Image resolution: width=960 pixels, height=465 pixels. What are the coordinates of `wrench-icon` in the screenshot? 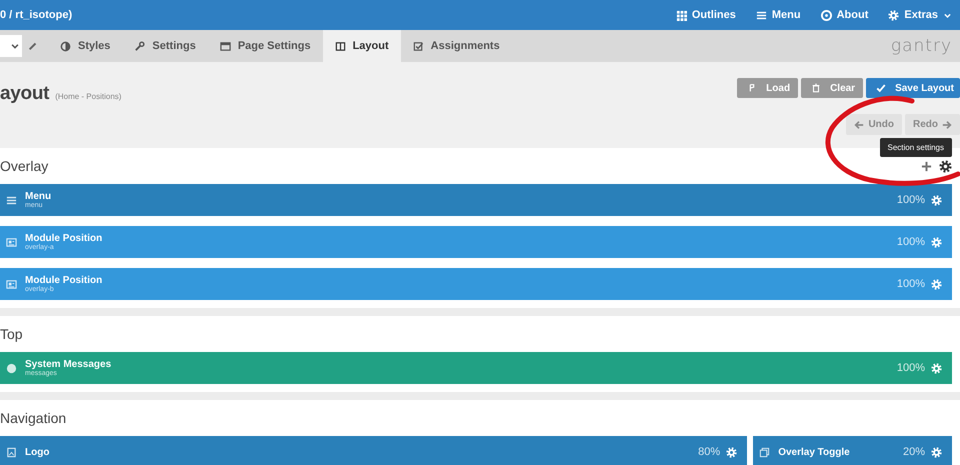 It's located at (140, 46).